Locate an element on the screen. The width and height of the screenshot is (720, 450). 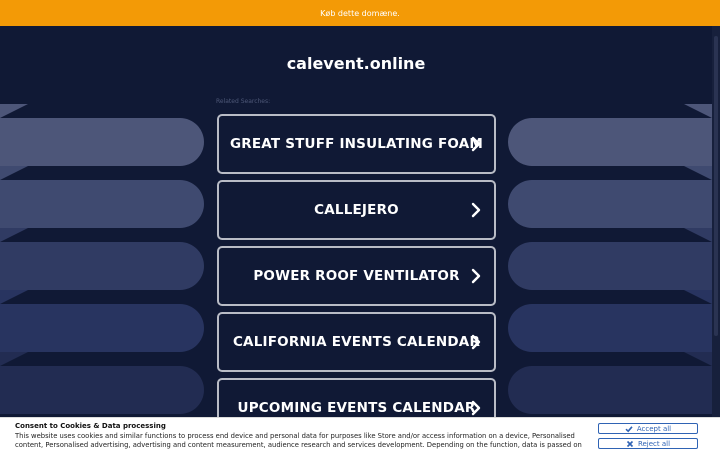
scrollbar-thumb is located at coordinates (716, 186).